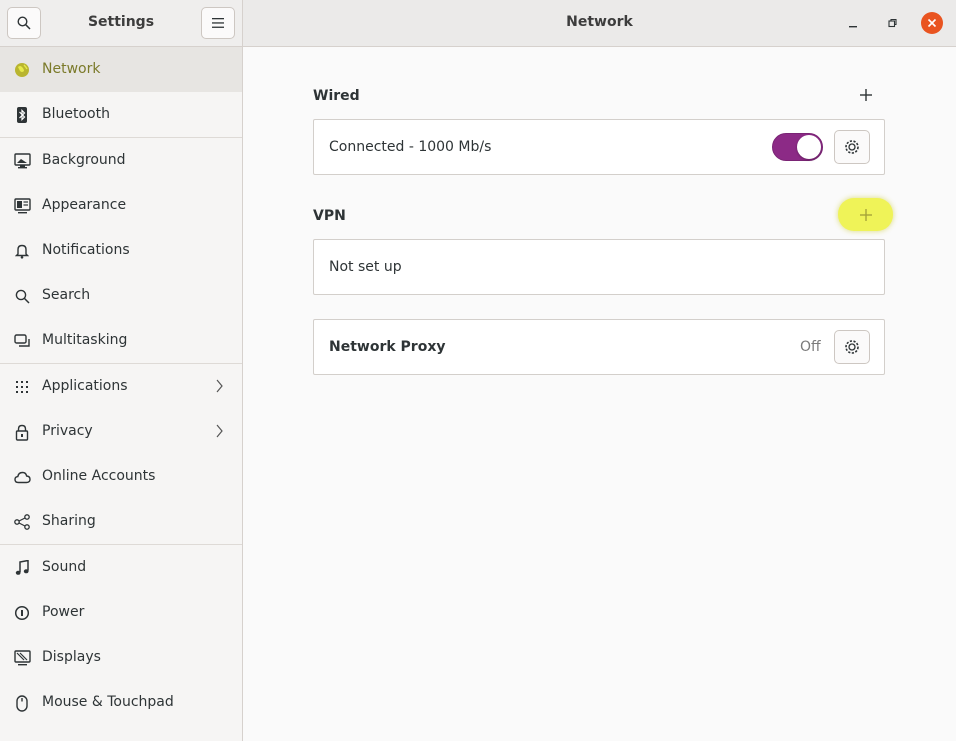 The height and width of the screenshot is (741, 956). I want to click on maximize-button, so click(892, 23).